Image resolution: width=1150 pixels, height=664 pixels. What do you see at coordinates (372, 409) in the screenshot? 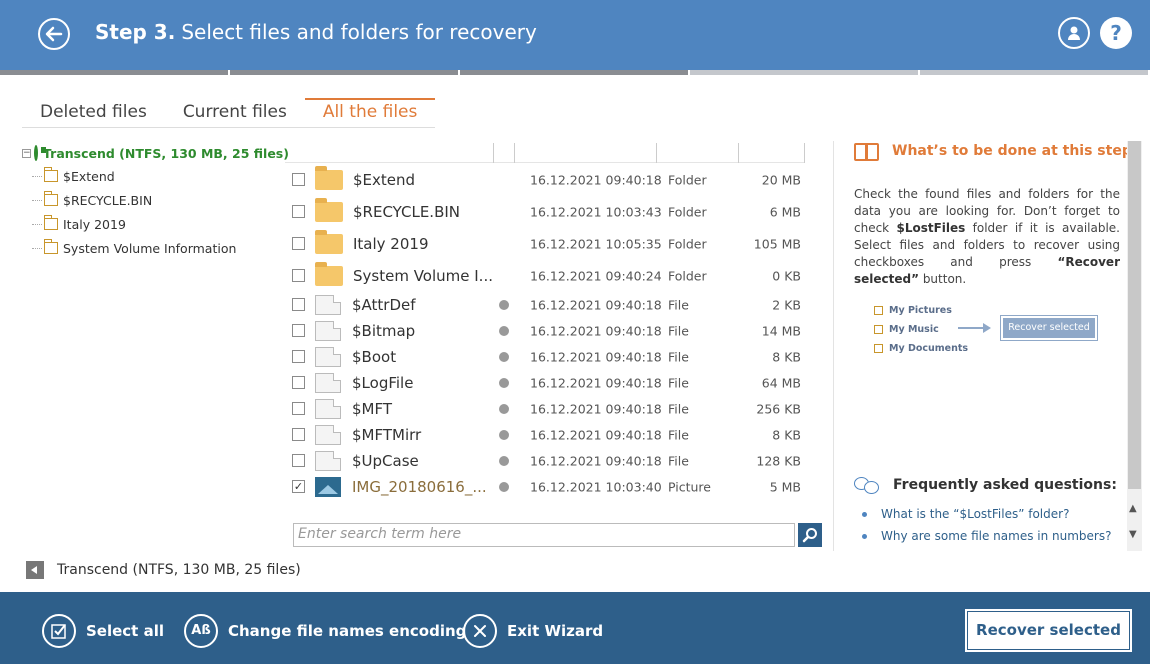
I see `file-name: $MFT` at bounding box center [372, 409].